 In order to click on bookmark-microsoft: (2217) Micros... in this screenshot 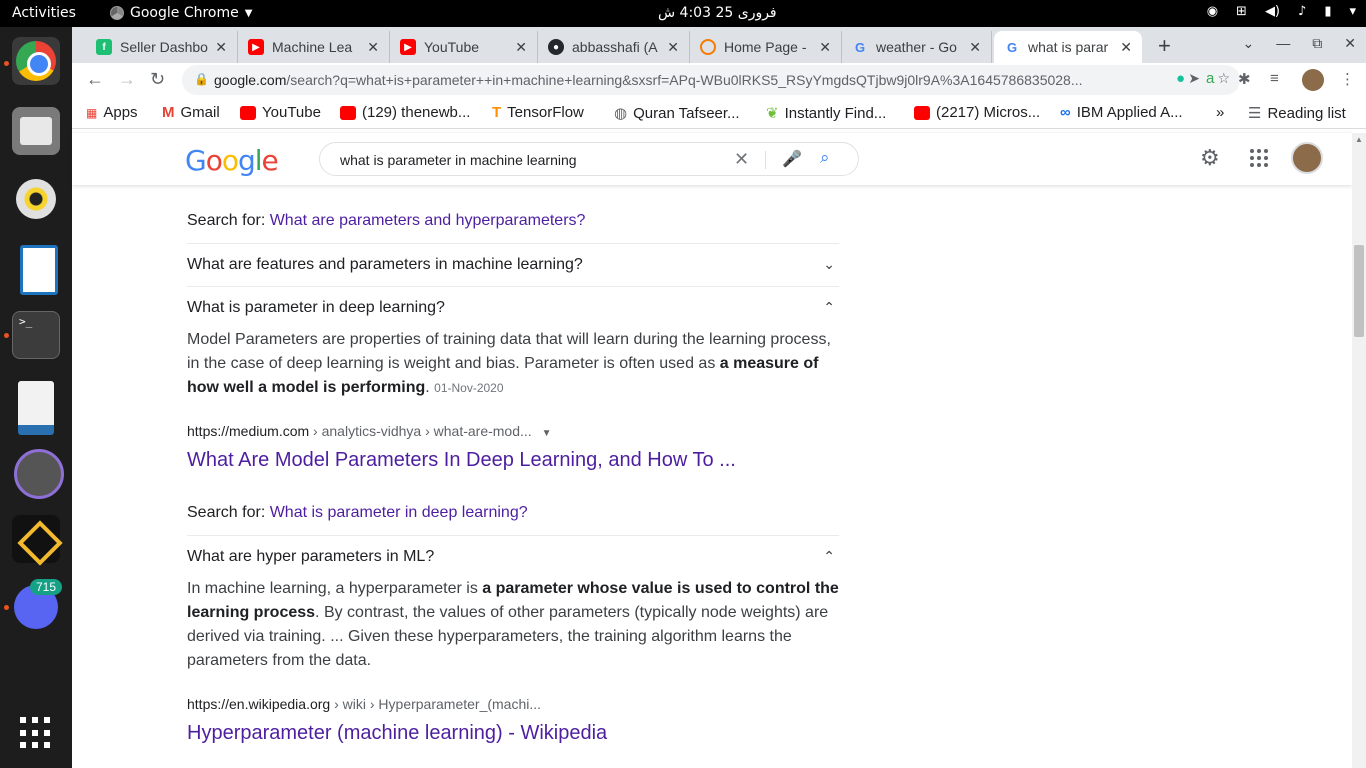, I will do `click(977, 112)`.